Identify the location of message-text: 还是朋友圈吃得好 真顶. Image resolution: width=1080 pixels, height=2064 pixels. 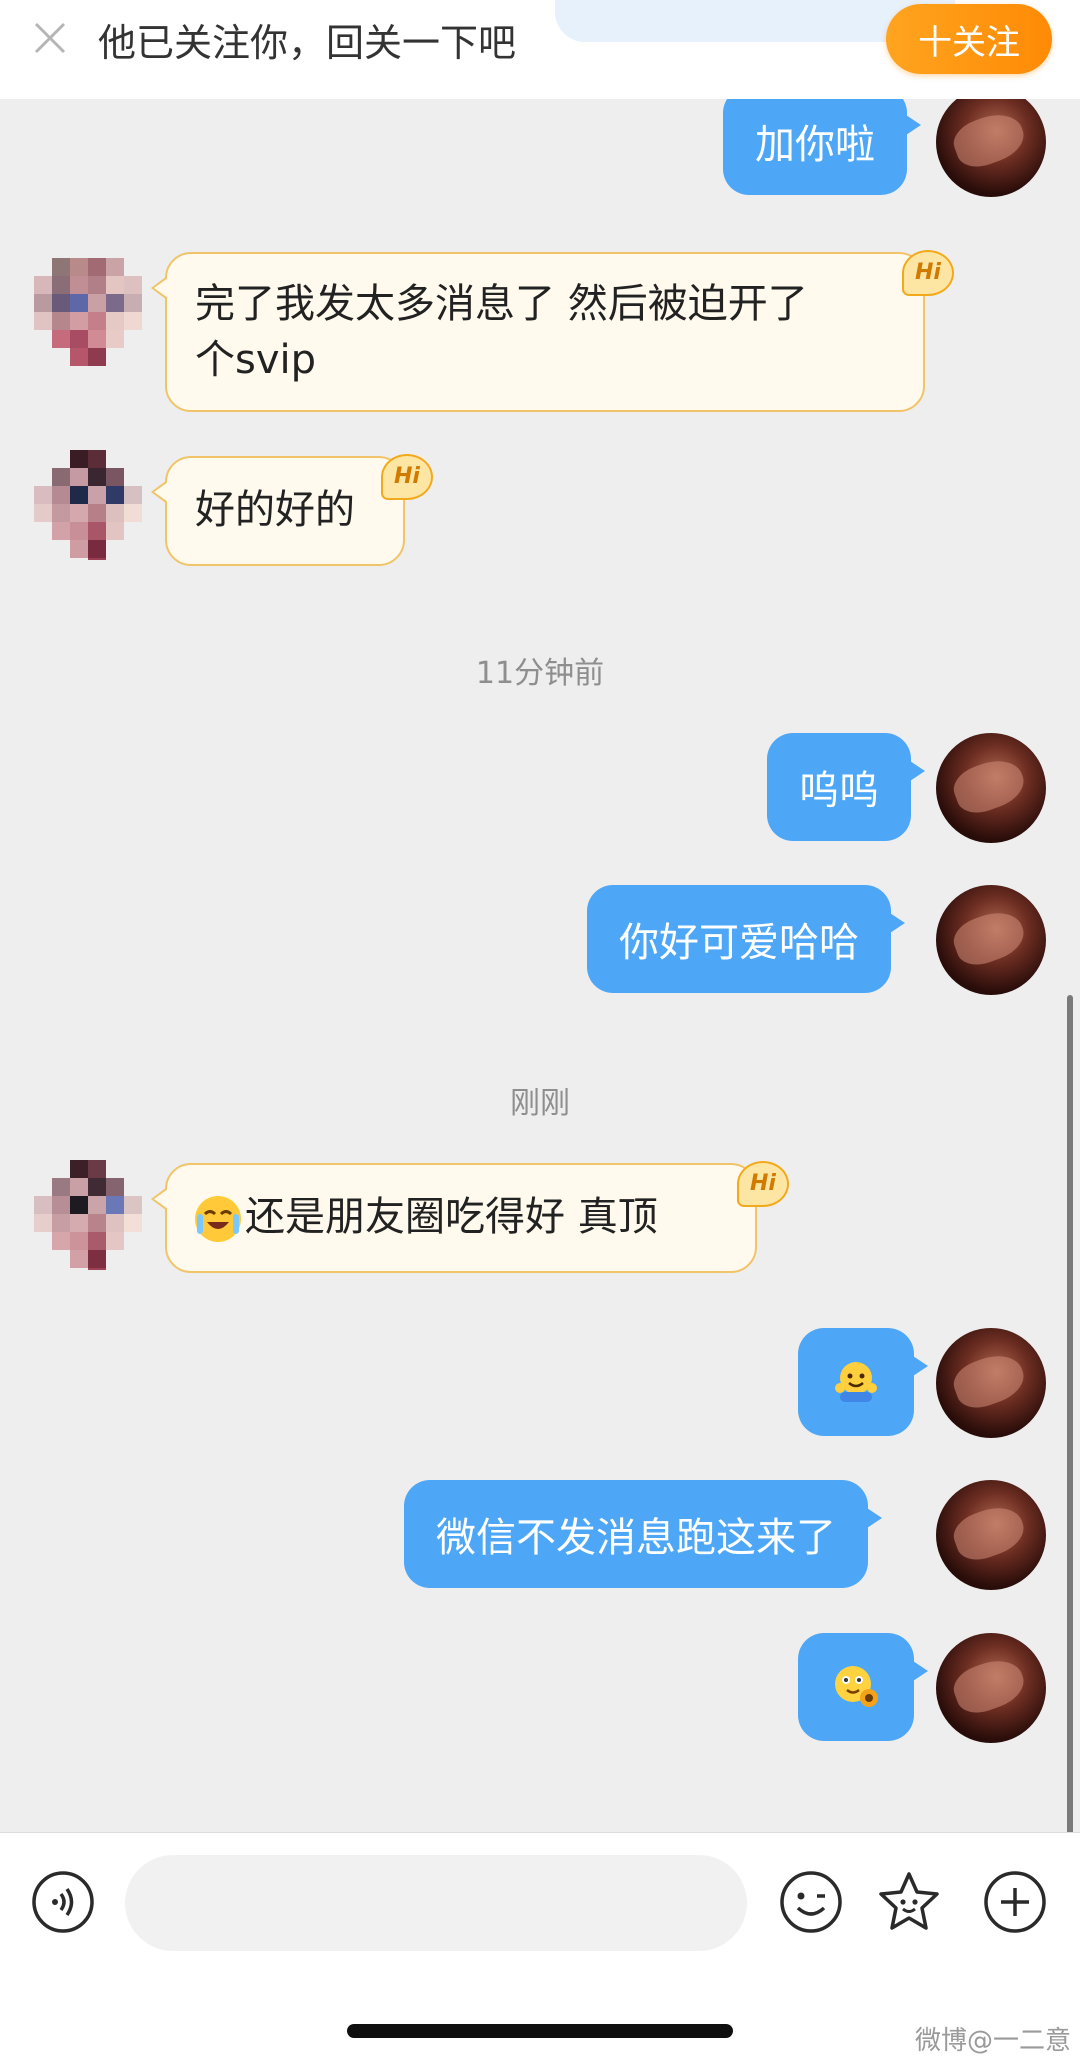
(451, 1217).